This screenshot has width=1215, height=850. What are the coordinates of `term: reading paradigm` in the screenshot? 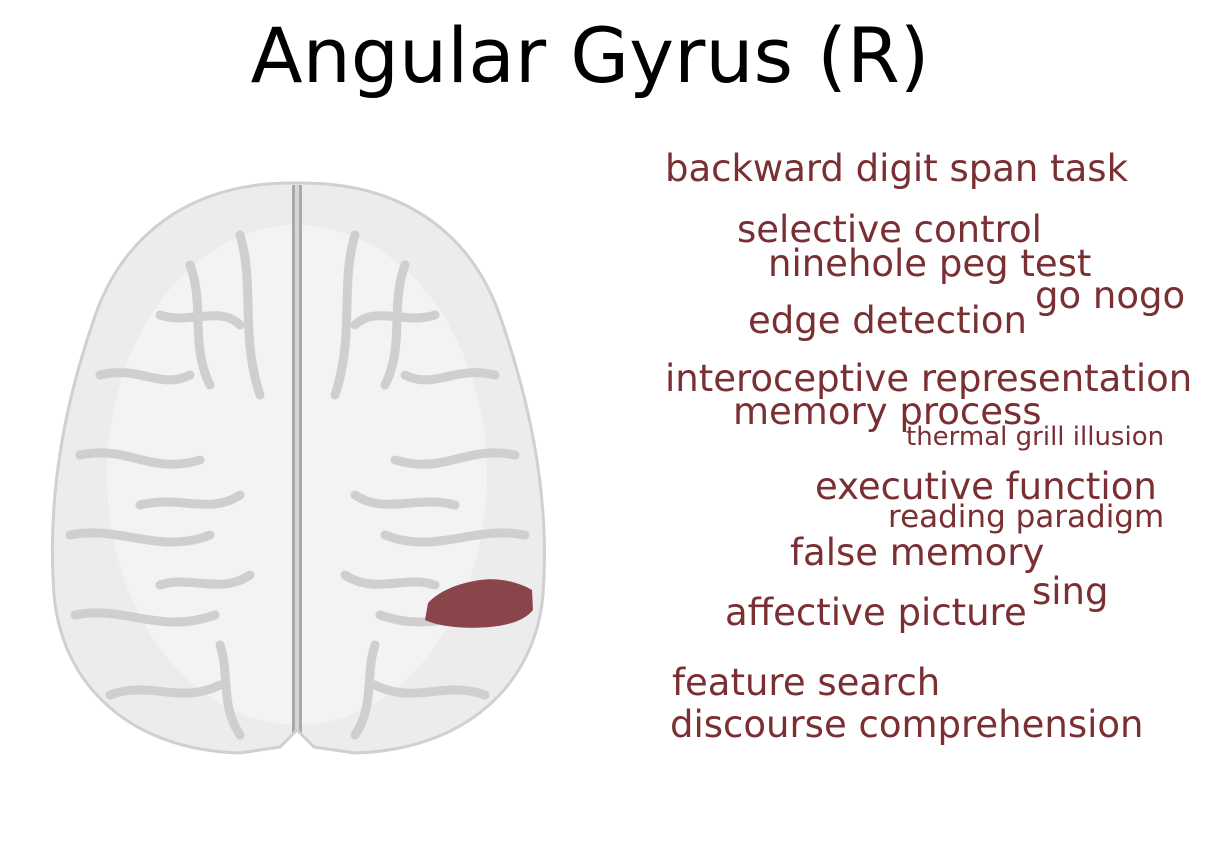 It's located at (1026, 517).